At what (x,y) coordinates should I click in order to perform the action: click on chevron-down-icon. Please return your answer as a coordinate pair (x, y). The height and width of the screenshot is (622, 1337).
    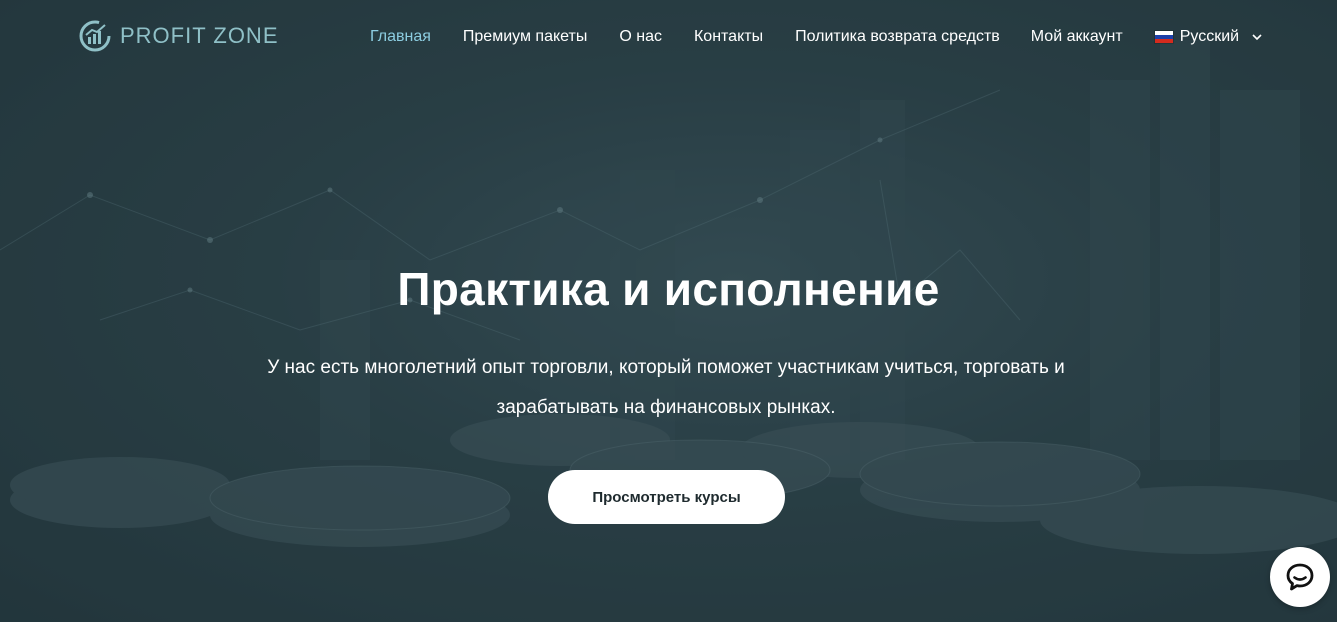
    Looking at the image, I should click on (1257, 37).